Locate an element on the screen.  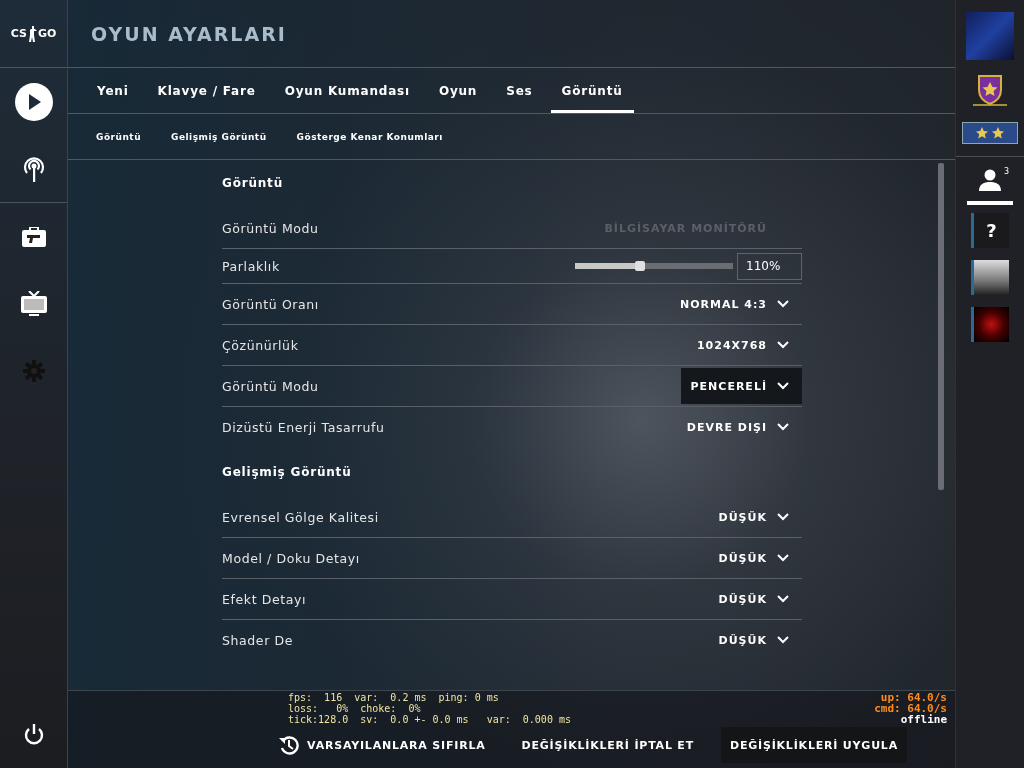
person-icon is located at coordinates (990, 180).